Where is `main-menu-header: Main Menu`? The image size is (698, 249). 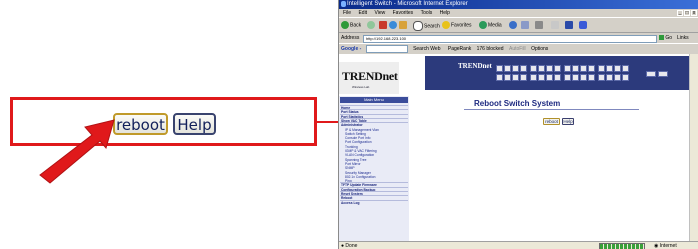
main-menu-header: Main Menu is located at coordinates (374, 100).